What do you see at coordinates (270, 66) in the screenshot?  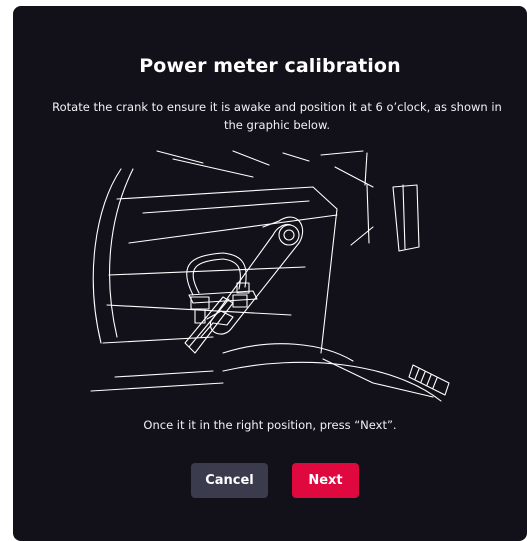 I see `dialog-title: Power meter calibration` at bounding box center [270, 66].